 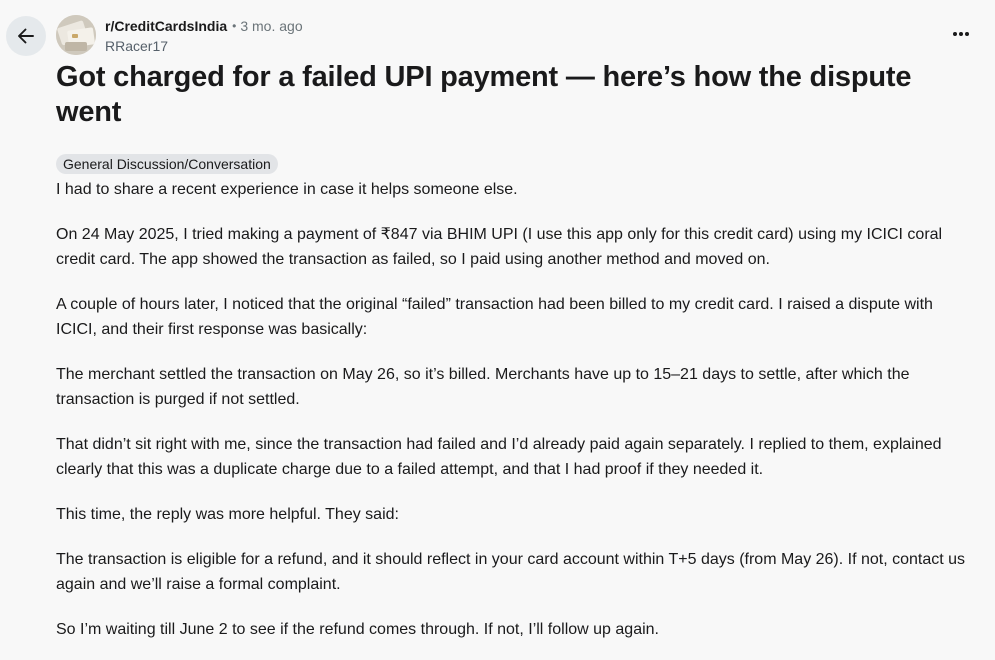 I want to click on more-horizontal-icon, so click(x=961, y=34).